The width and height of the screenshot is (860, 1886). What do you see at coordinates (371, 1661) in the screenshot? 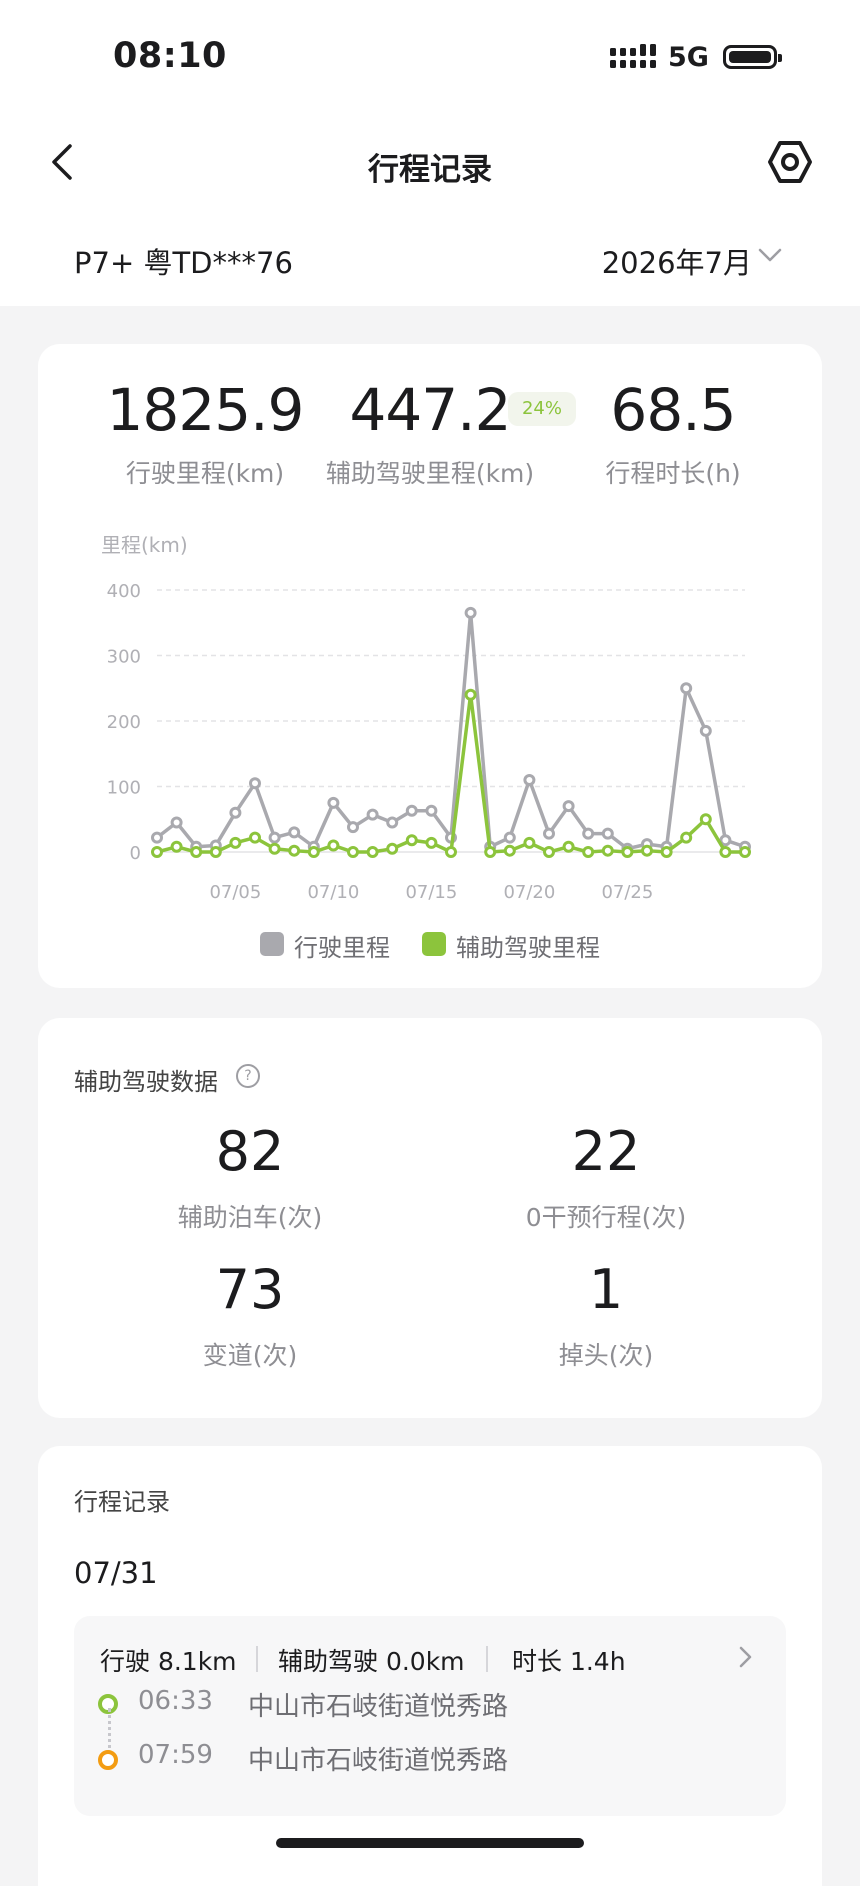
I see `trip-assist-distance: 辅助驾驶 0.0km` at bounding box center [371, 1661].